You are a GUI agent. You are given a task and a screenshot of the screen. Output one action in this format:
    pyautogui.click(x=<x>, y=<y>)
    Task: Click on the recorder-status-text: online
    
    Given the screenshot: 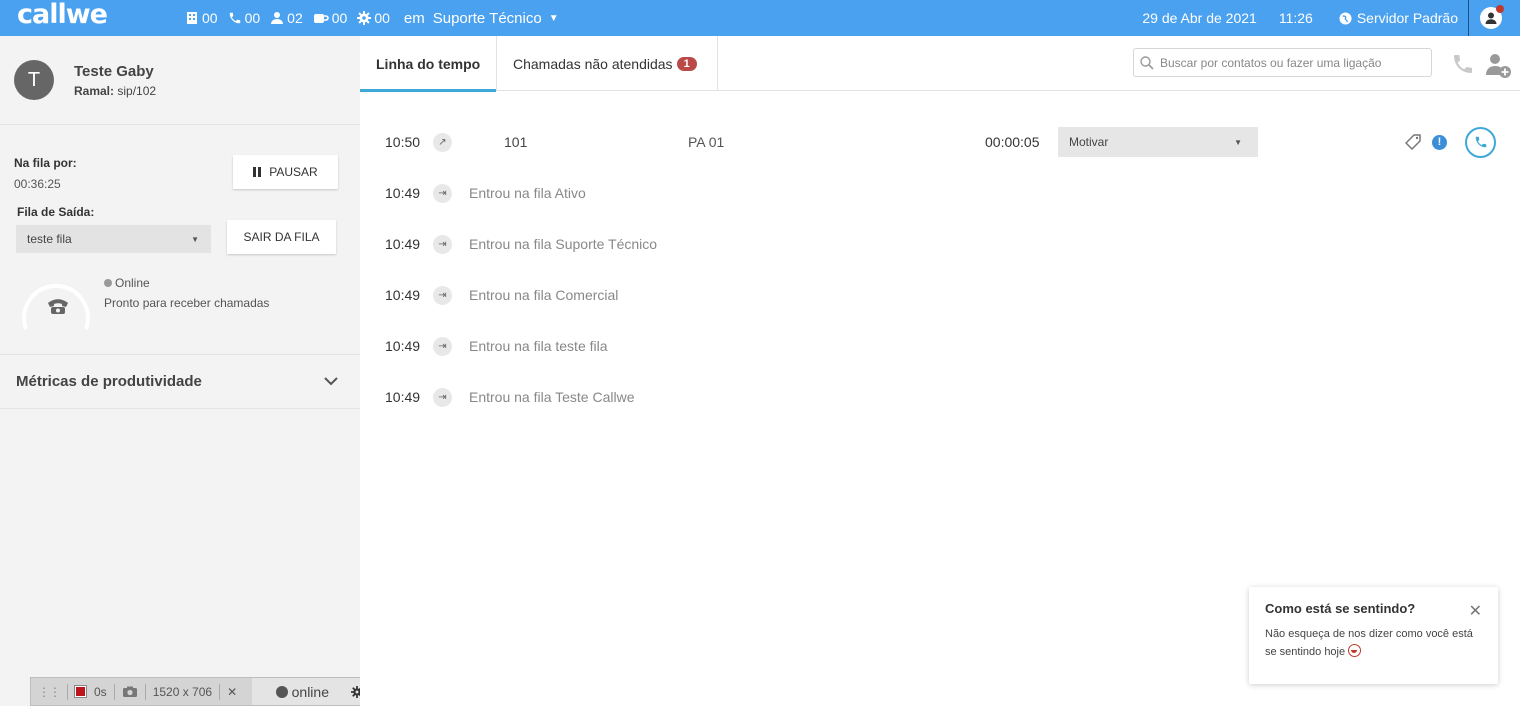 What is the action you would take?
    pyautogui.click(x=310, y=691)
    